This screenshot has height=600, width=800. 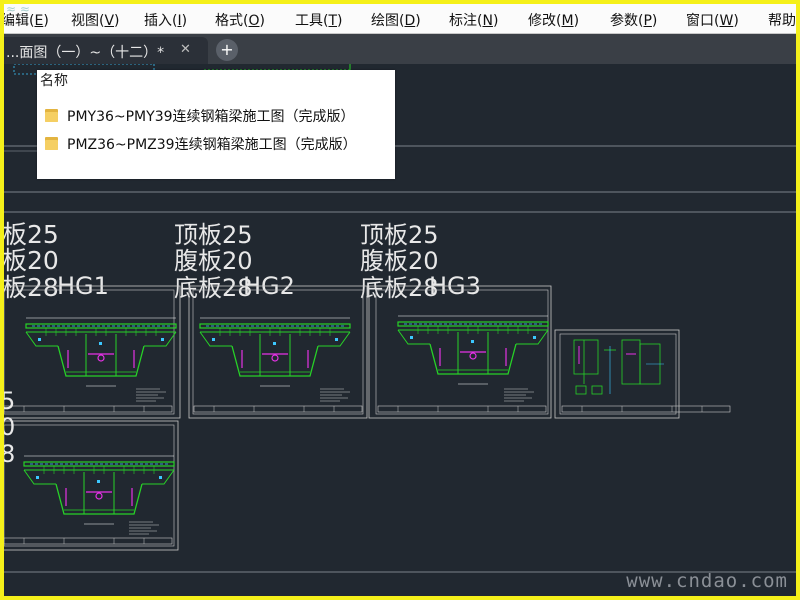 I want to click on file-list-item: PMY36~PMY39连续钢箱梁施工图（完成版）, so click(x=215, y=117).